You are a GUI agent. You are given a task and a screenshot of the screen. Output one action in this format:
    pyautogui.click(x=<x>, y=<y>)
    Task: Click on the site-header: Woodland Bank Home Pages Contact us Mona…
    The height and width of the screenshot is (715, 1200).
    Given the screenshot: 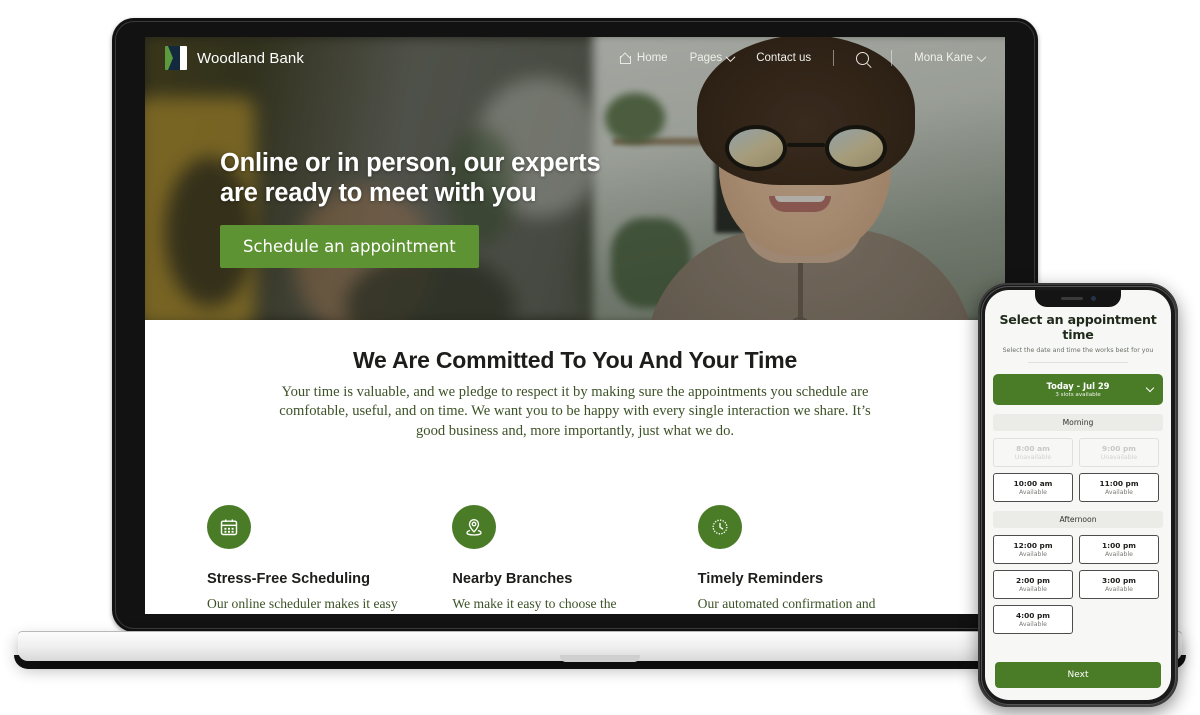 What is the action you would take?
    pyautogui.click(x=575, y=58)
    